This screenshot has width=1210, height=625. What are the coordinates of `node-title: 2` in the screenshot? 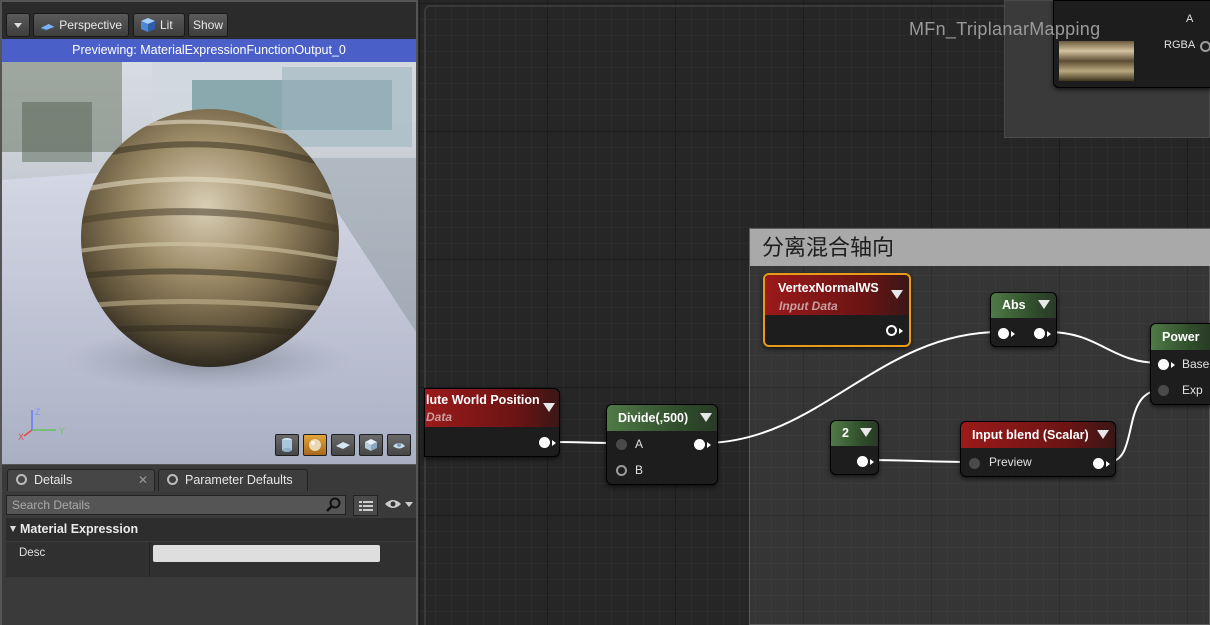 It's located at (845, 433).